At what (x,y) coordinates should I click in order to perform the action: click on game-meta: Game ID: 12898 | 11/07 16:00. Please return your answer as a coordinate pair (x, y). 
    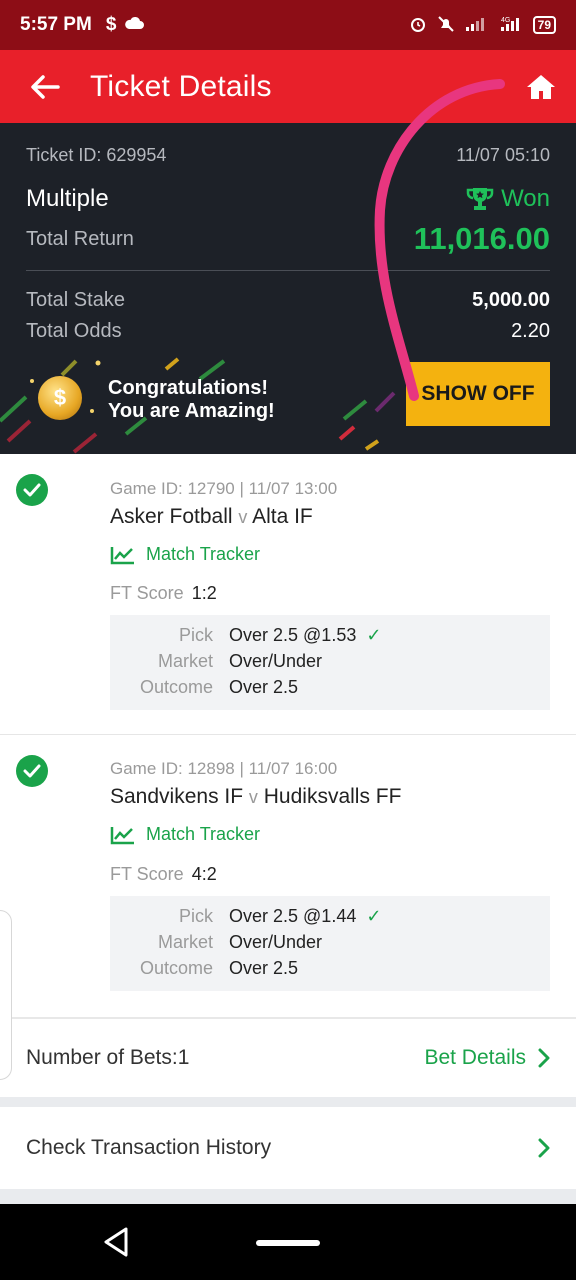
    Looking at the image, I should click on (224, 768).